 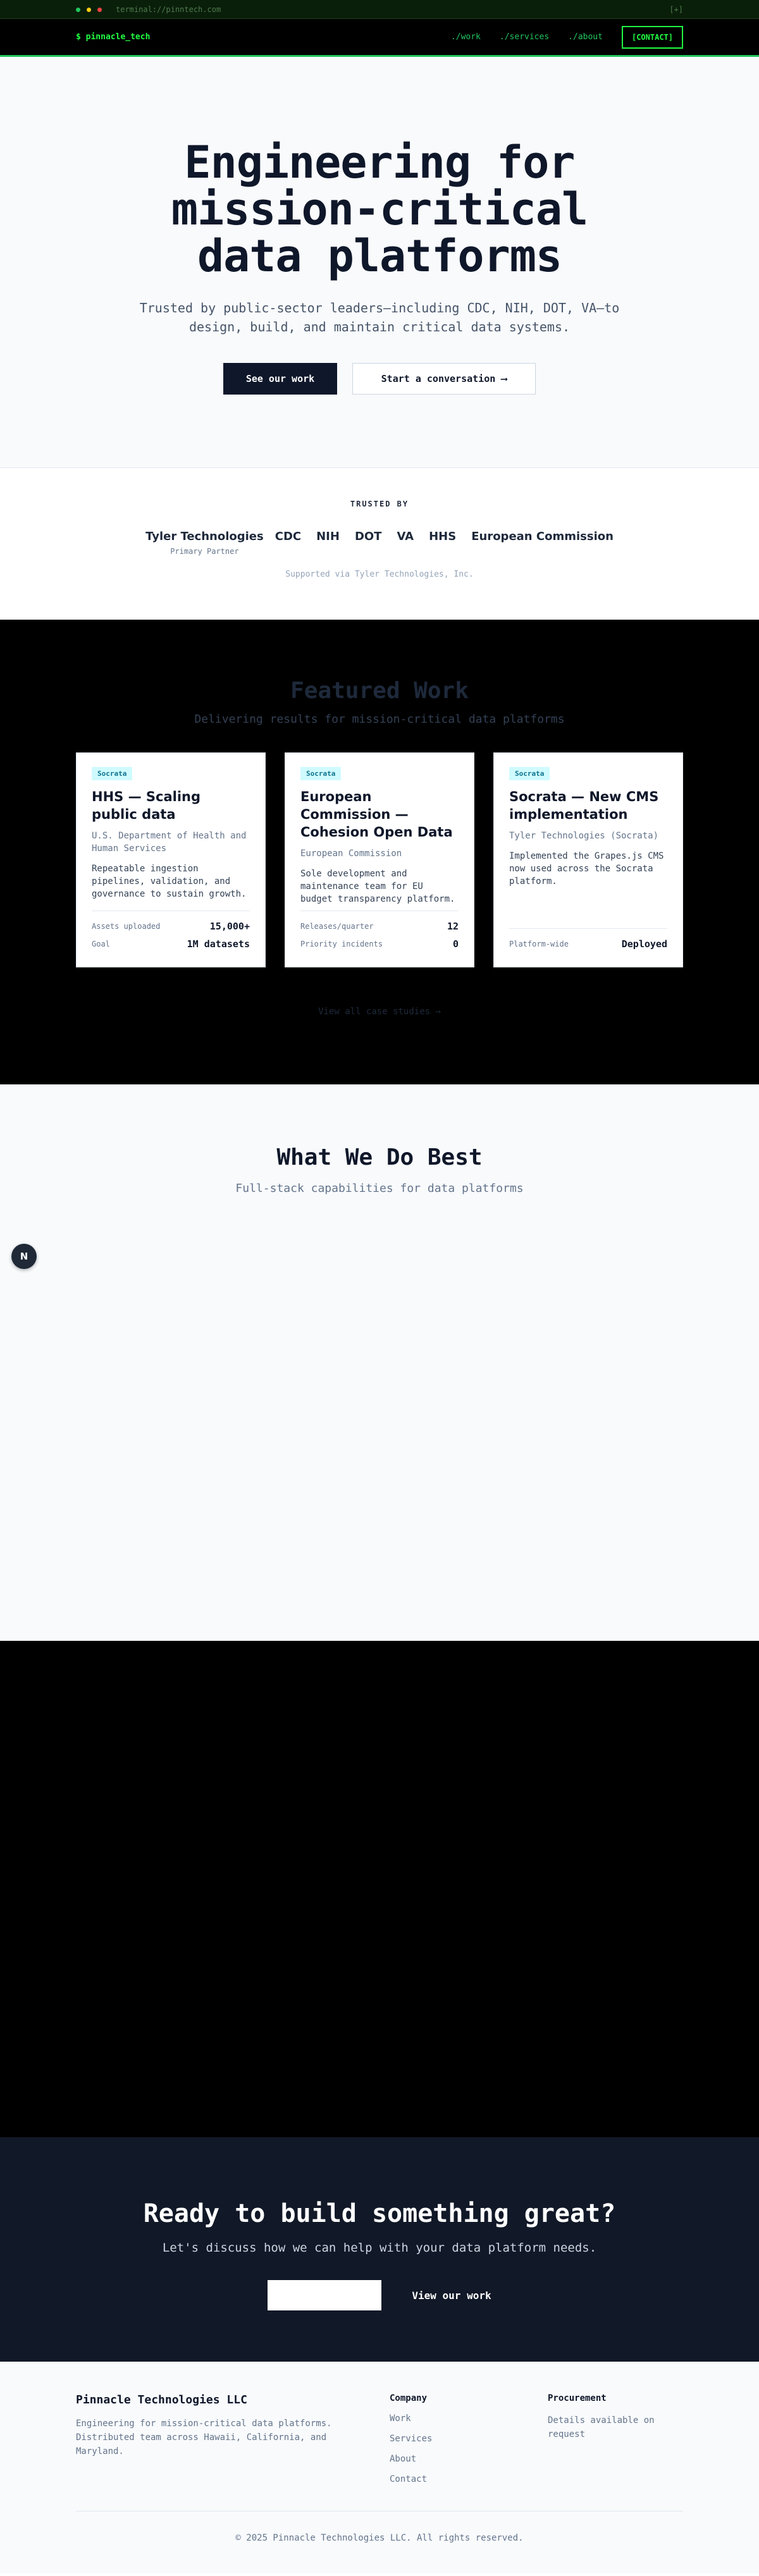 I want to click on card-title: HHS — Scaling public data, so click(x=146, y=805).